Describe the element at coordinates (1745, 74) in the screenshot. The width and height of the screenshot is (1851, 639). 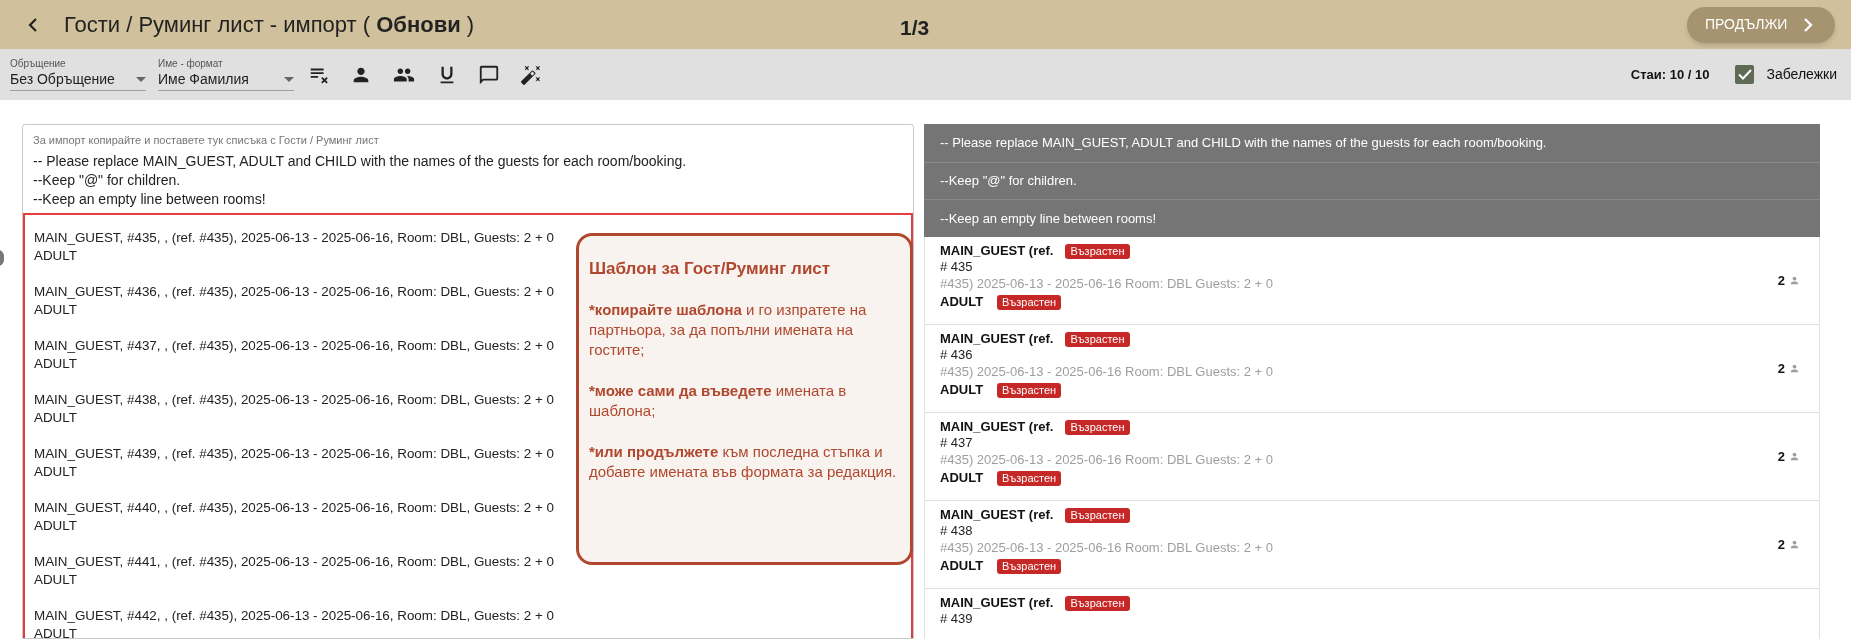
I see `notes-checkbox` at that location.